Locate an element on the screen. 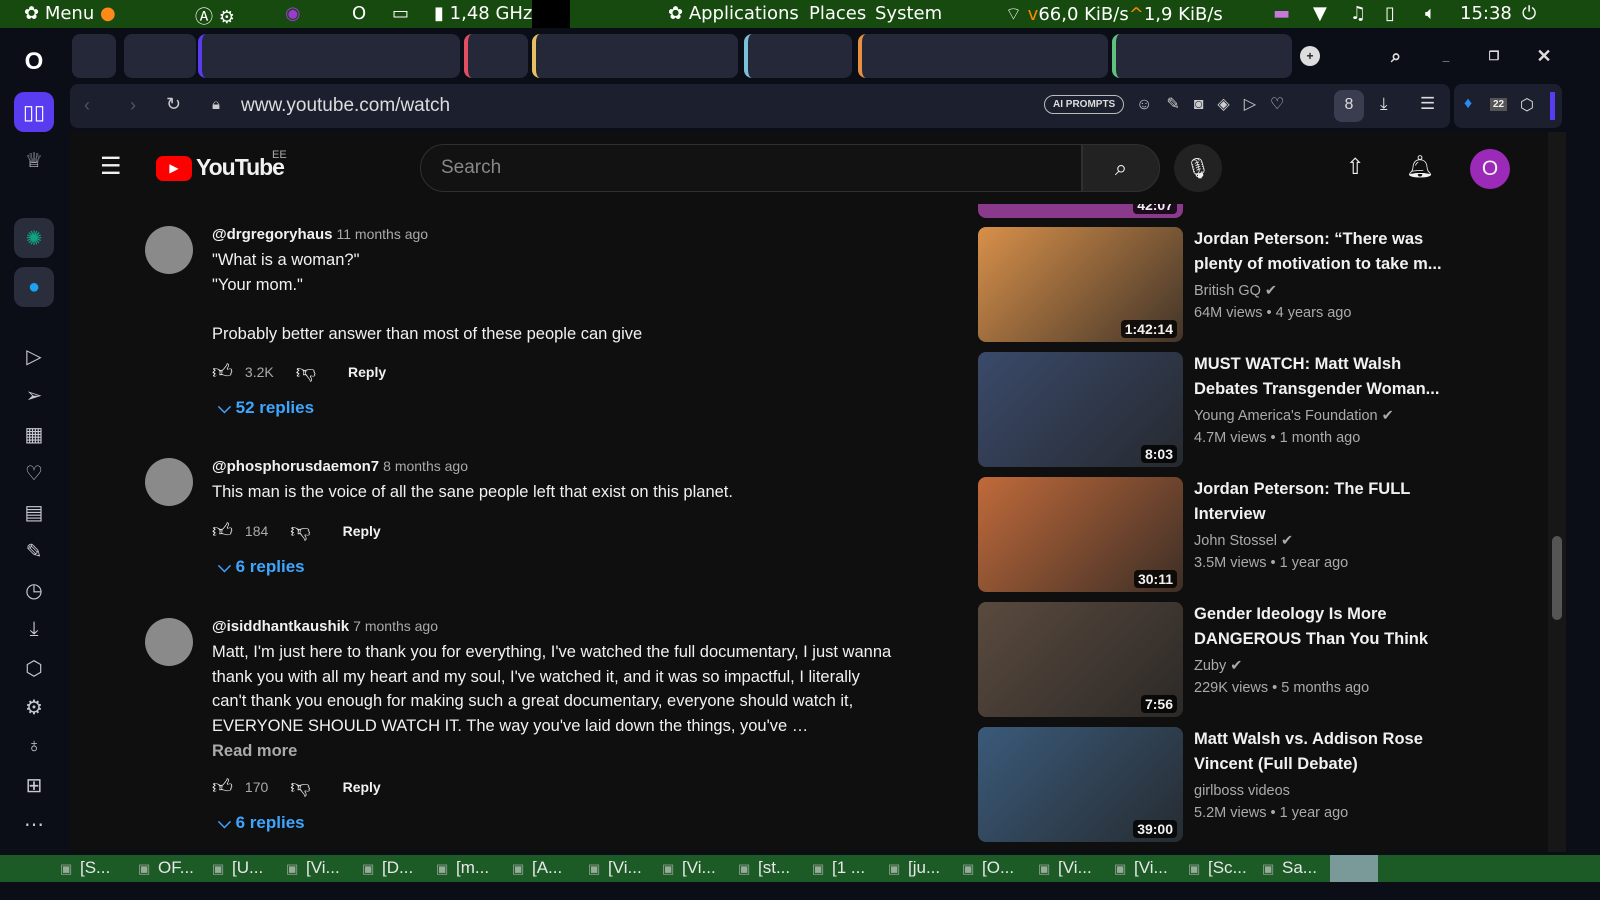 The width and height of the screenshot is (1600, 900). view-replies-button: ⌵ 6 replies is located at coordinates (555, 567).